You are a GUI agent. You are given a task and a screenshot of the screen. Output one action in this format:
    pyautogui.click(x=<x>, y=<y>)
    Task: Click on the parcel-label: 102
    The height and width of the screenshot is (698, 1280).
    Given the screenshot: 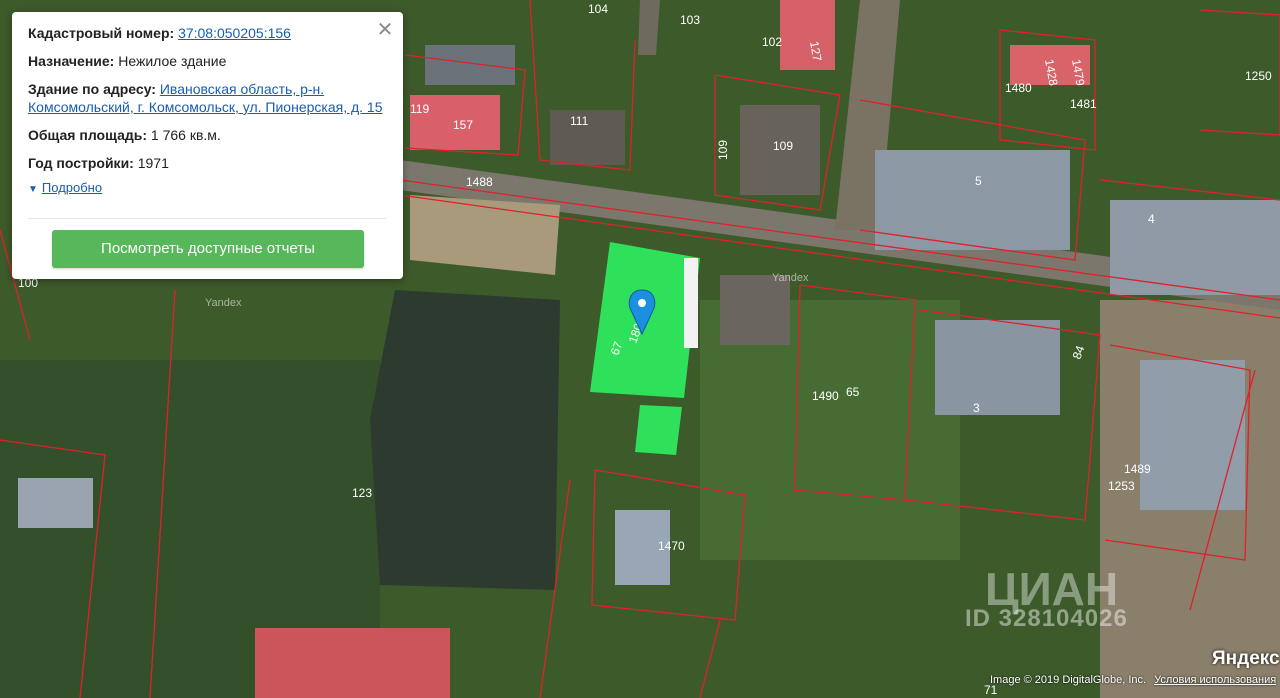 What is the action you would take?
    pyautogui.click(x=772, y=42)
    